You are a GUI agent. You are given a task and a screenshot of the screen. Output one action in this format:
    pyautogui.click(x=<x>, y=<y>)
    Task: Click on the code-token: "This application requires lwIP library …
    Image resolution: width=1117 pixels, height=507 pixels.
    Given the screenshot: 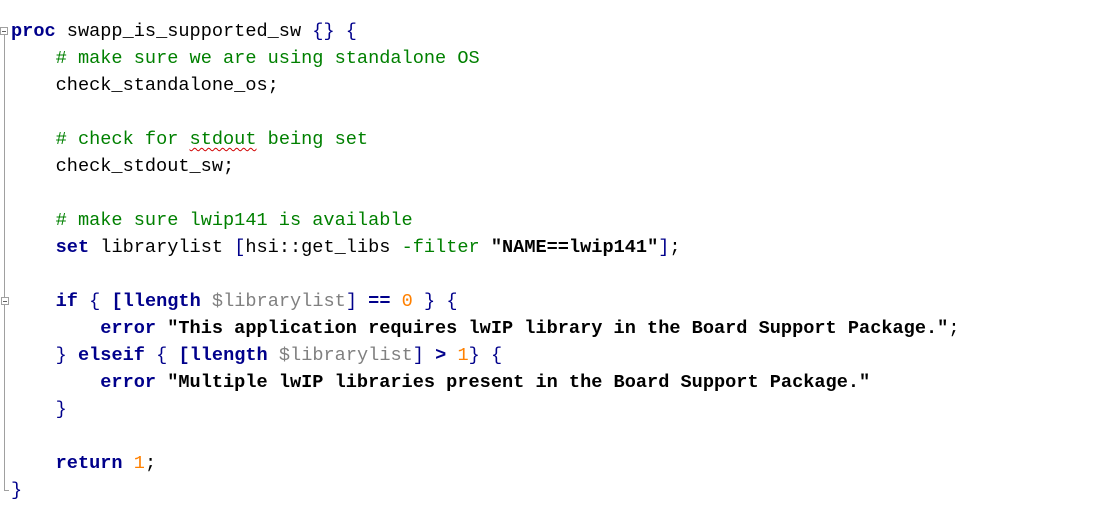 What is the action you would take?
    pyautogui.click(x=558, y=328)
    